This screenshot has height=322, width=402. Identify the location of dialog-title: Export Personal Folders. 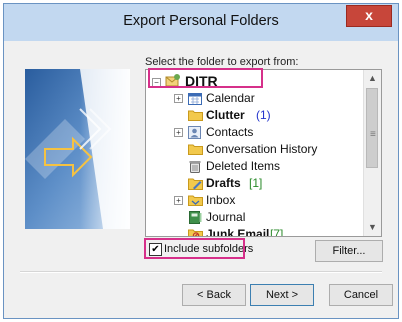
(201, 21).